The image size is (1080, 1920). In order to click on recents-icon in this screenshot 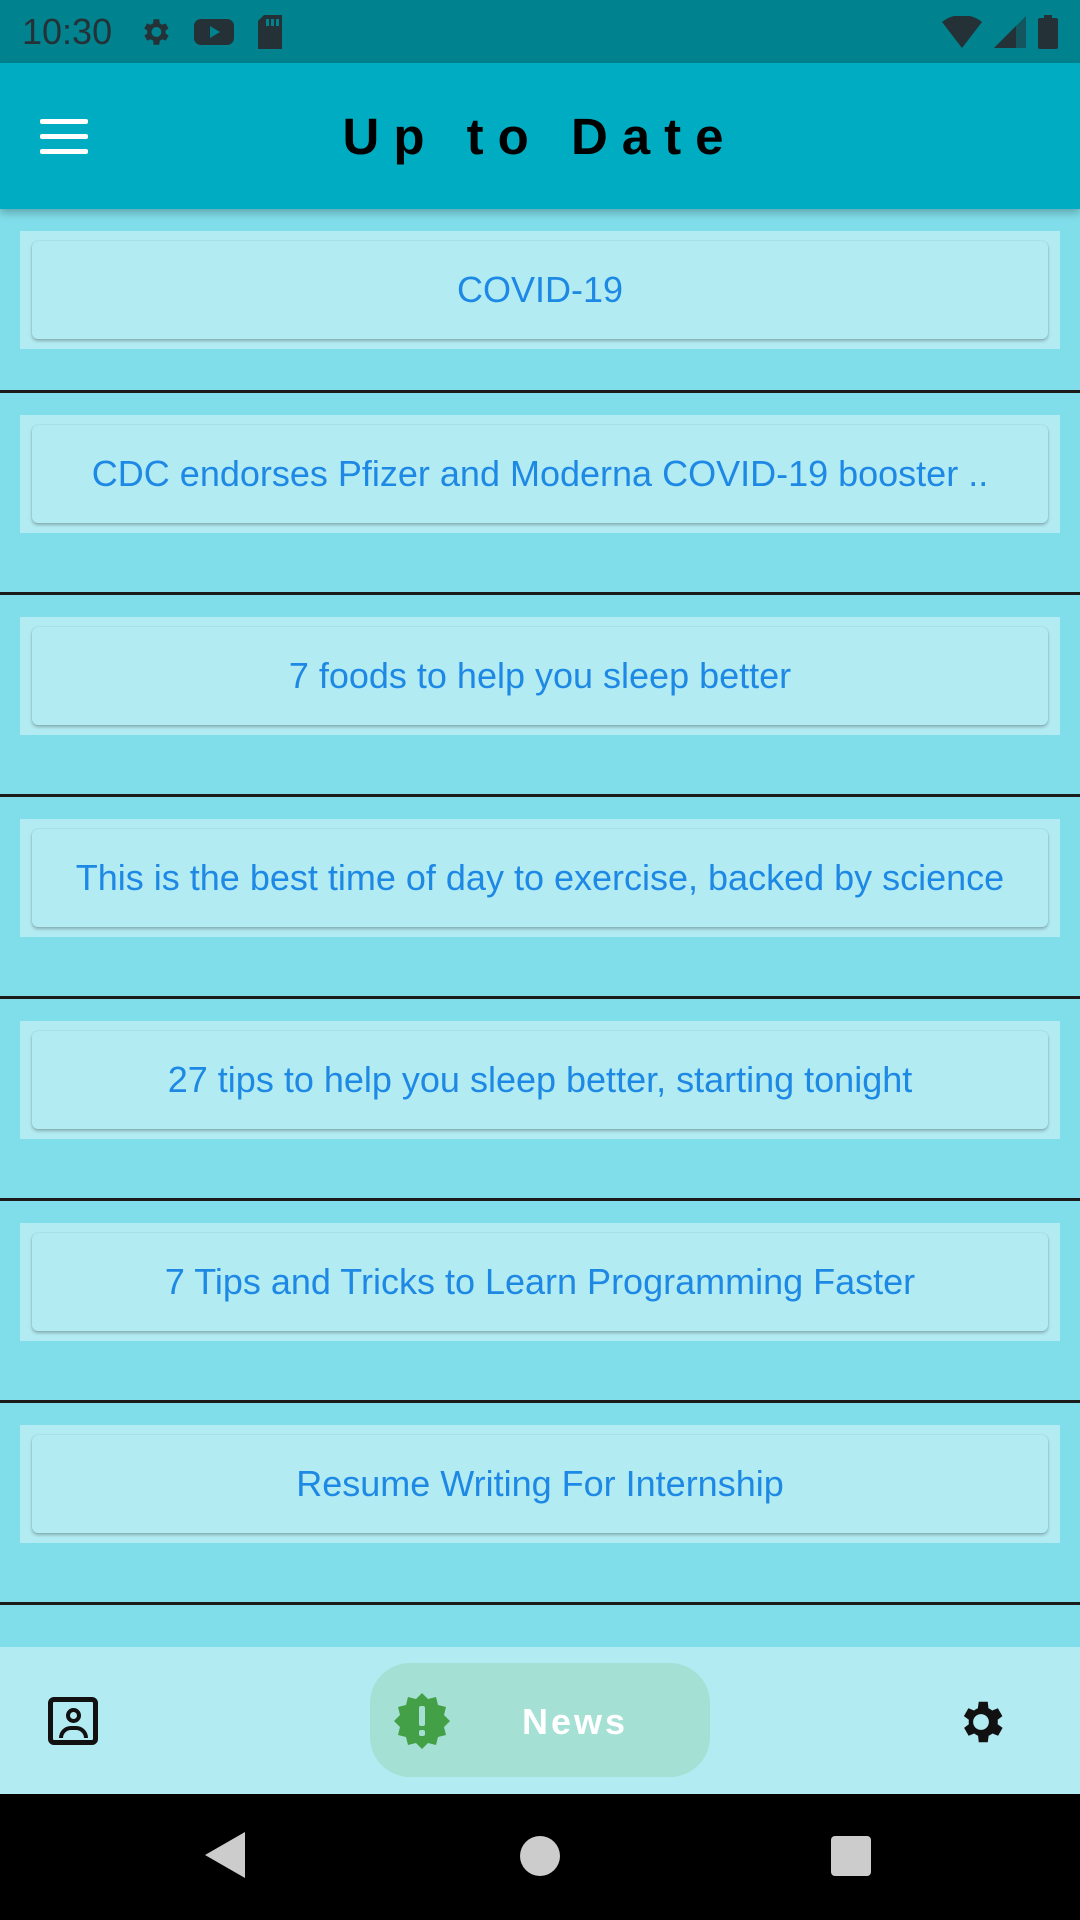, I will do `click(851, 1856)`.